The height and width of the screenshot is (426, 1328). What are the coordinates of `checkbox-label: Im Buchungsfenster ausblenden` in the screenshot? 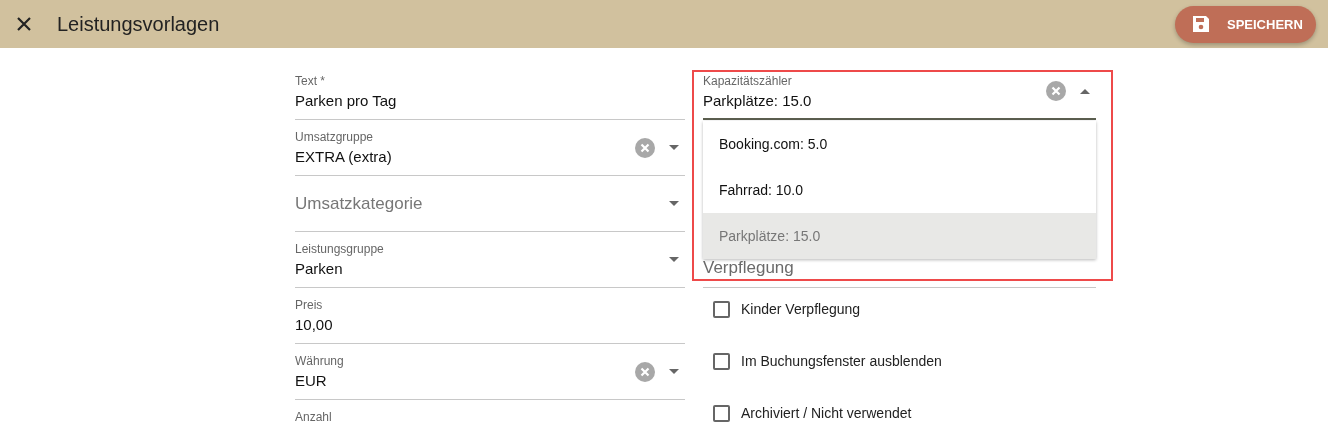 It's located at (899, 361).